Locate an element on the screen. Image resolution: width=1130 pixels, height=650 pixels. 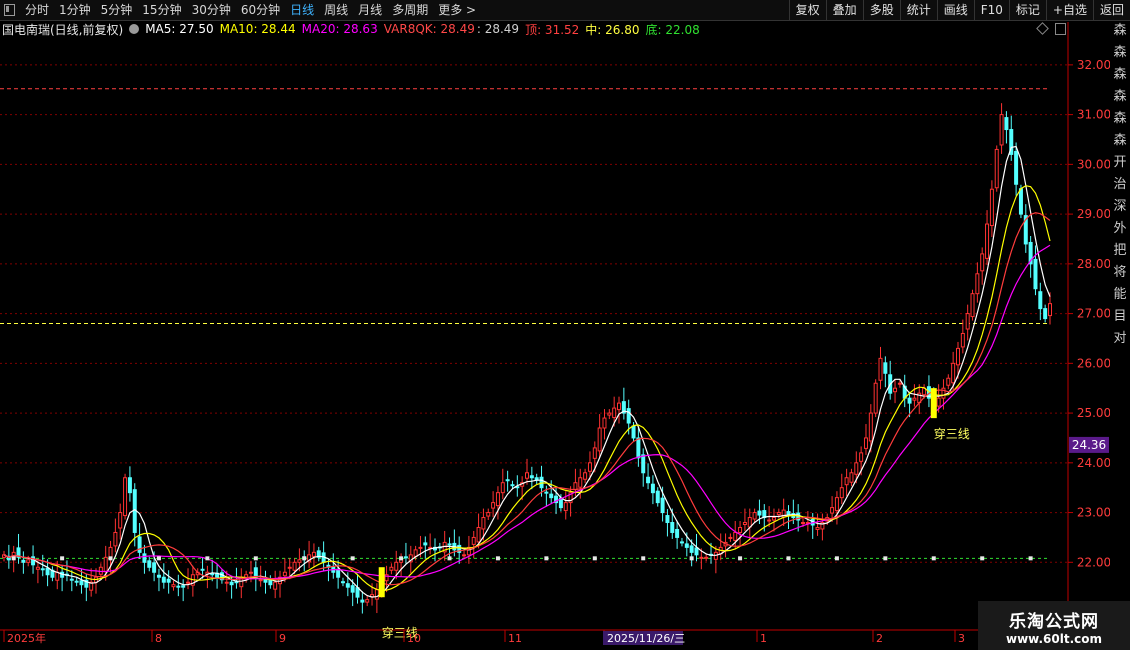
side-char-6: 开 is located at coordinates (1120, 162).